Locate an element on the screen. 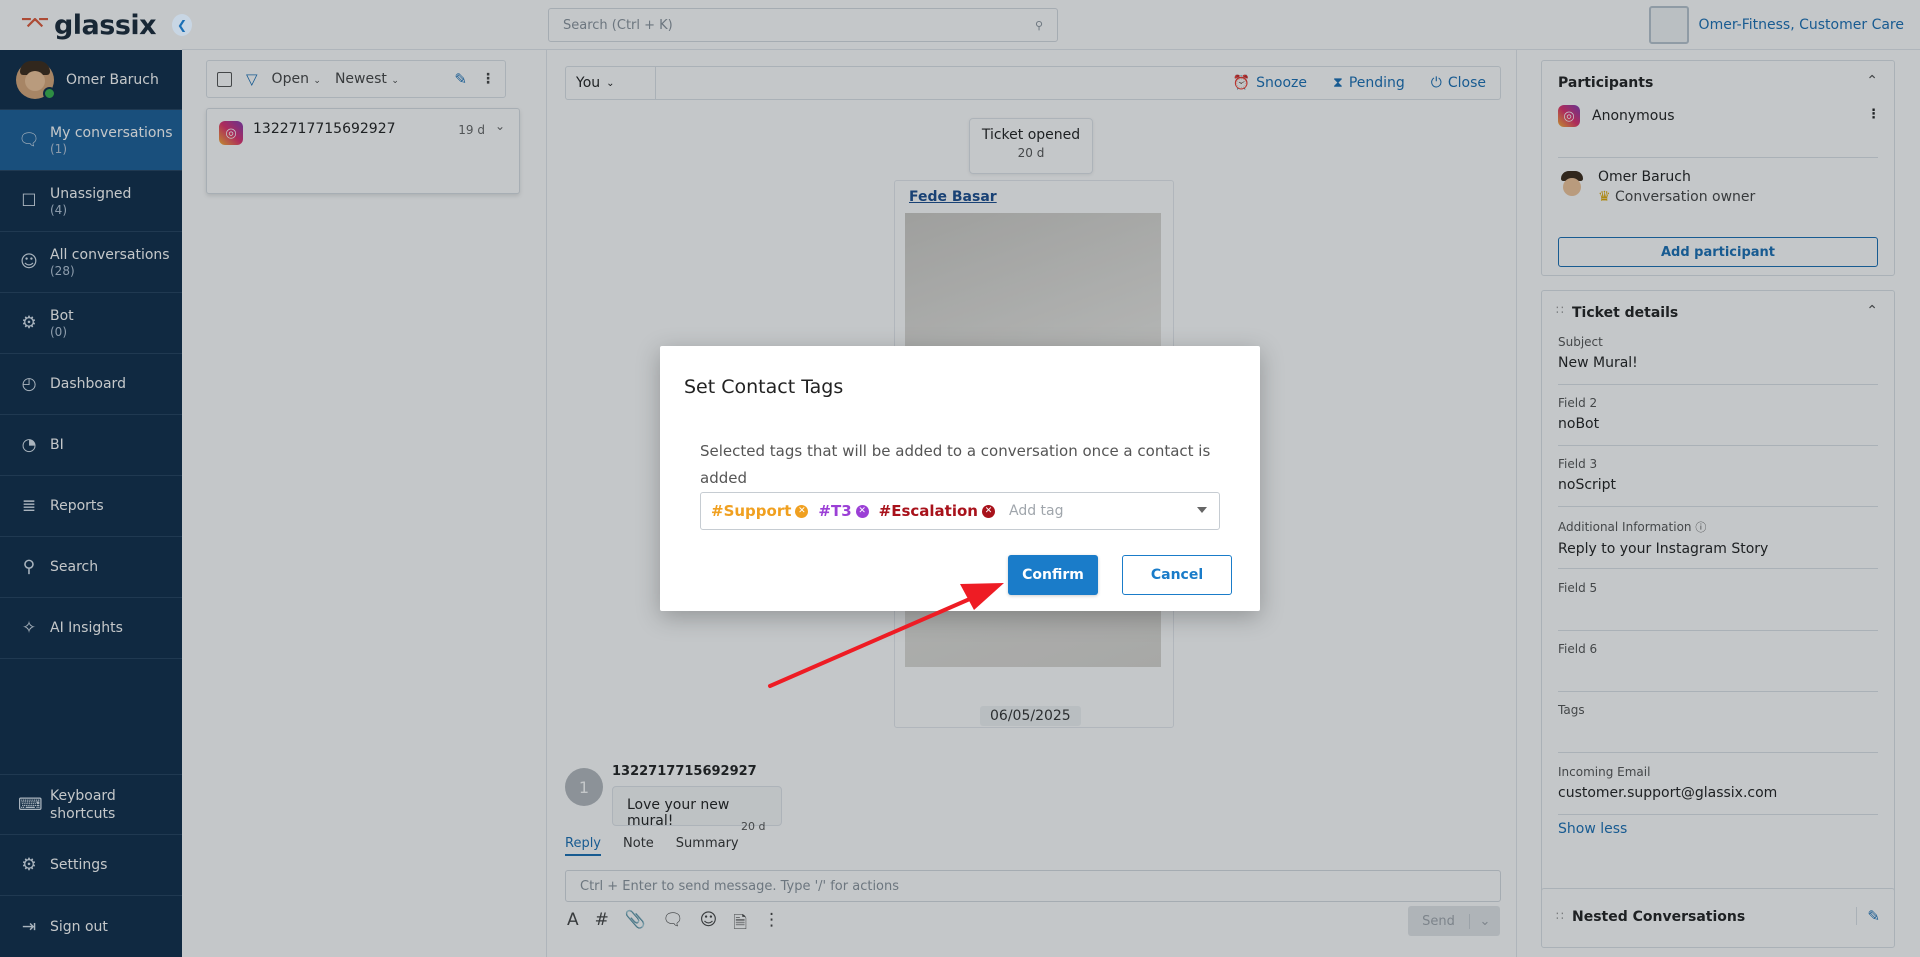  dropdown-caret-icon is located at coordinates (1202, 510).